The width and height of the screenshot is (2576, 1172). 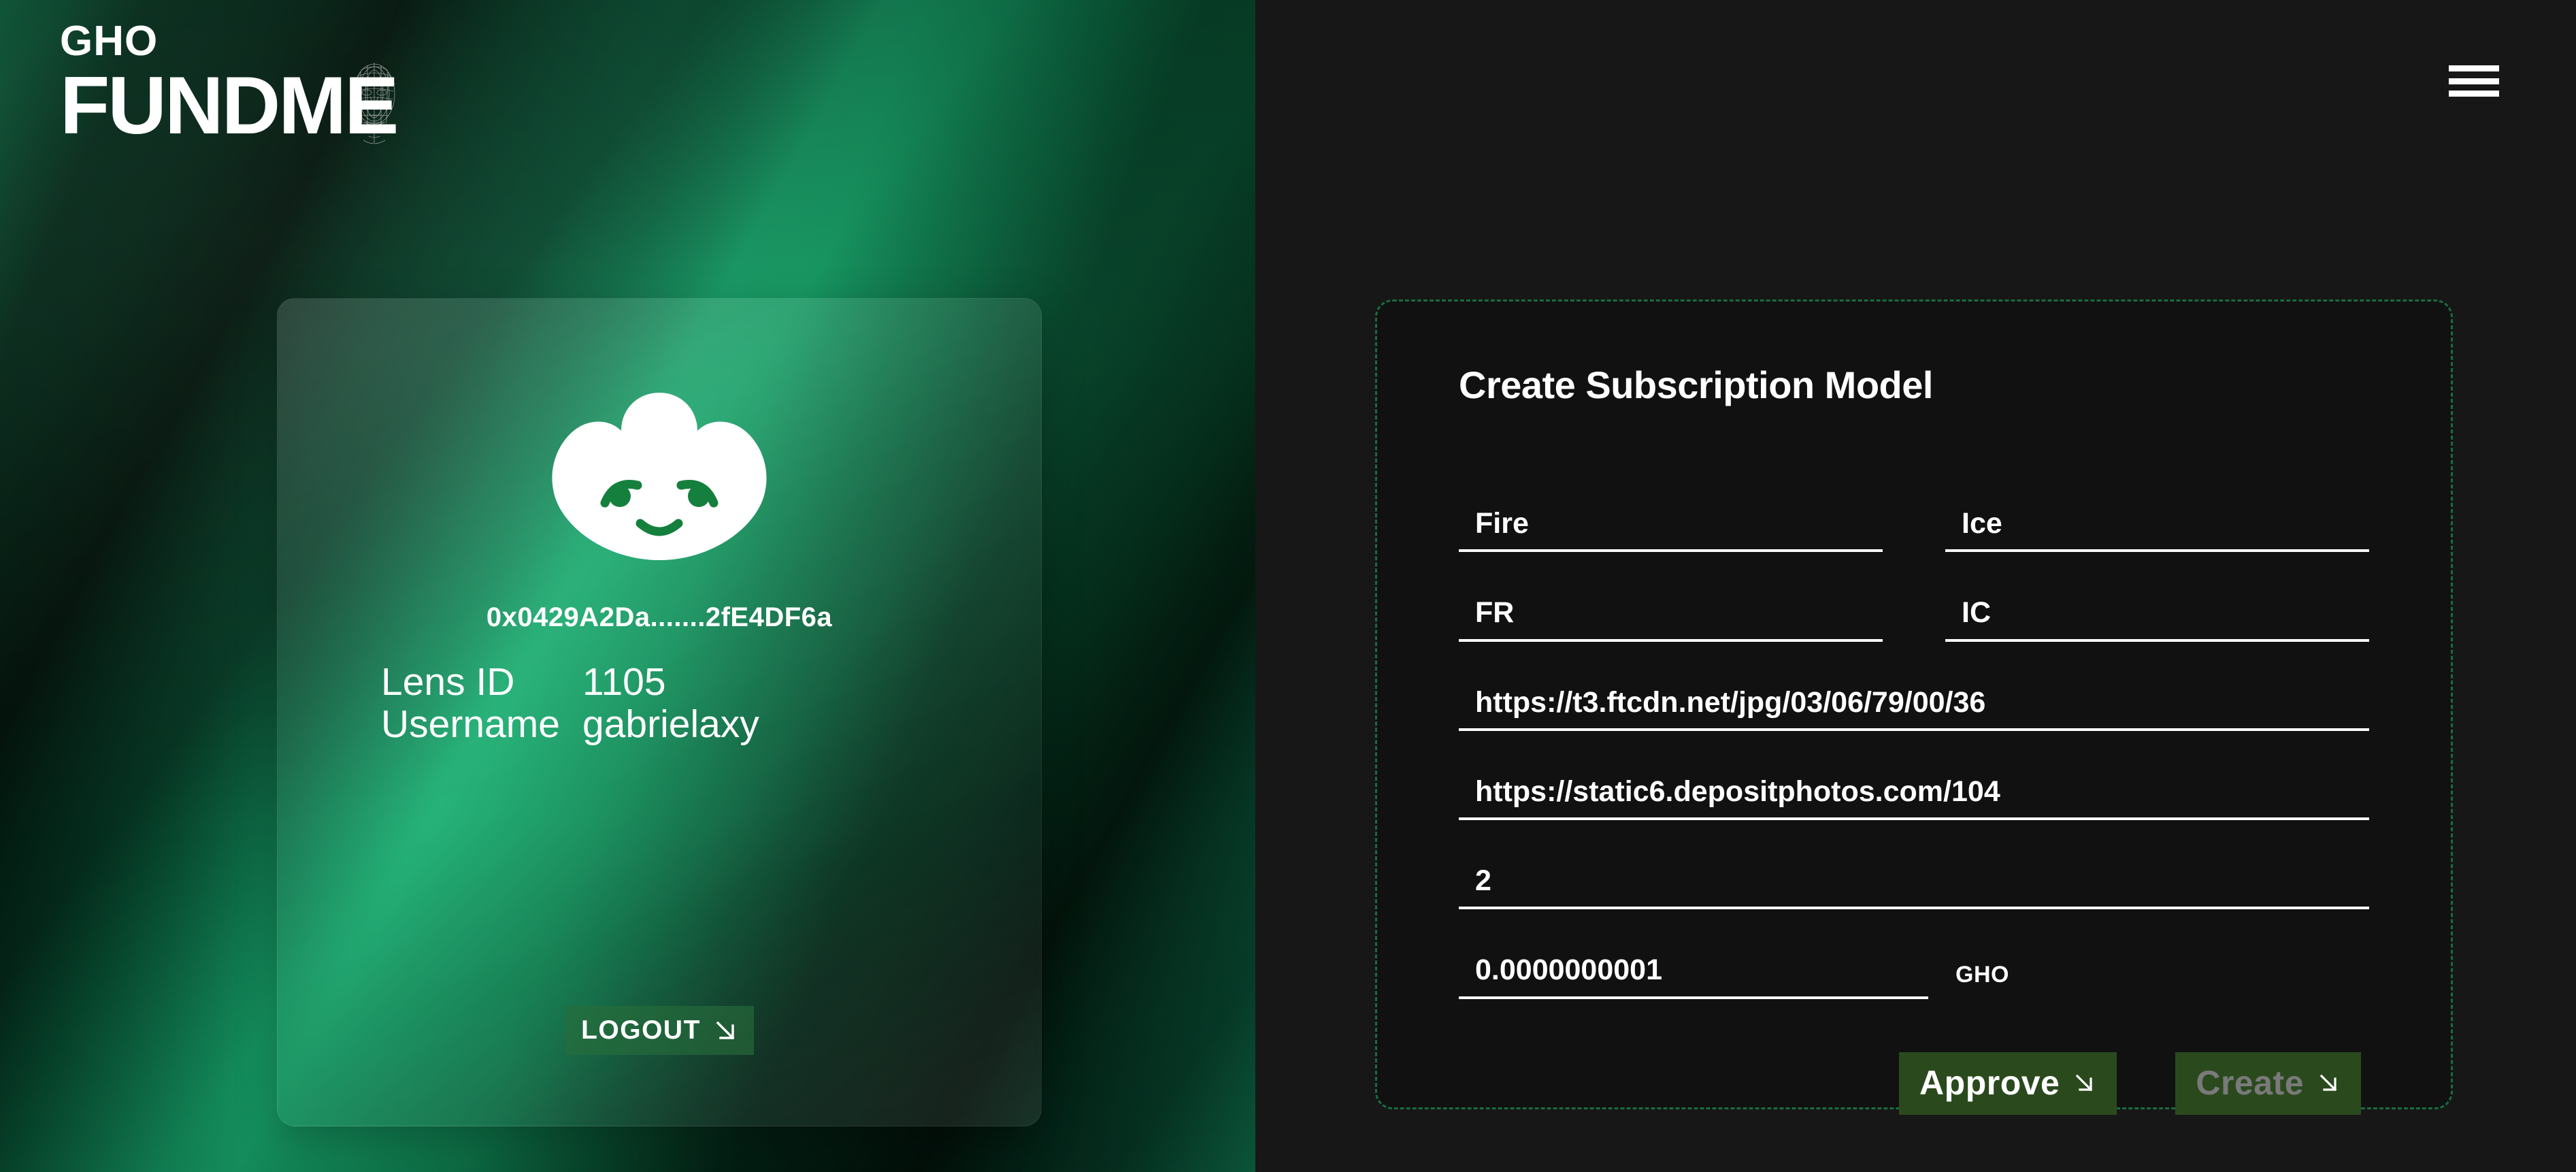 I want to click on amount-row: GHO, so click(x=1914, y=976).